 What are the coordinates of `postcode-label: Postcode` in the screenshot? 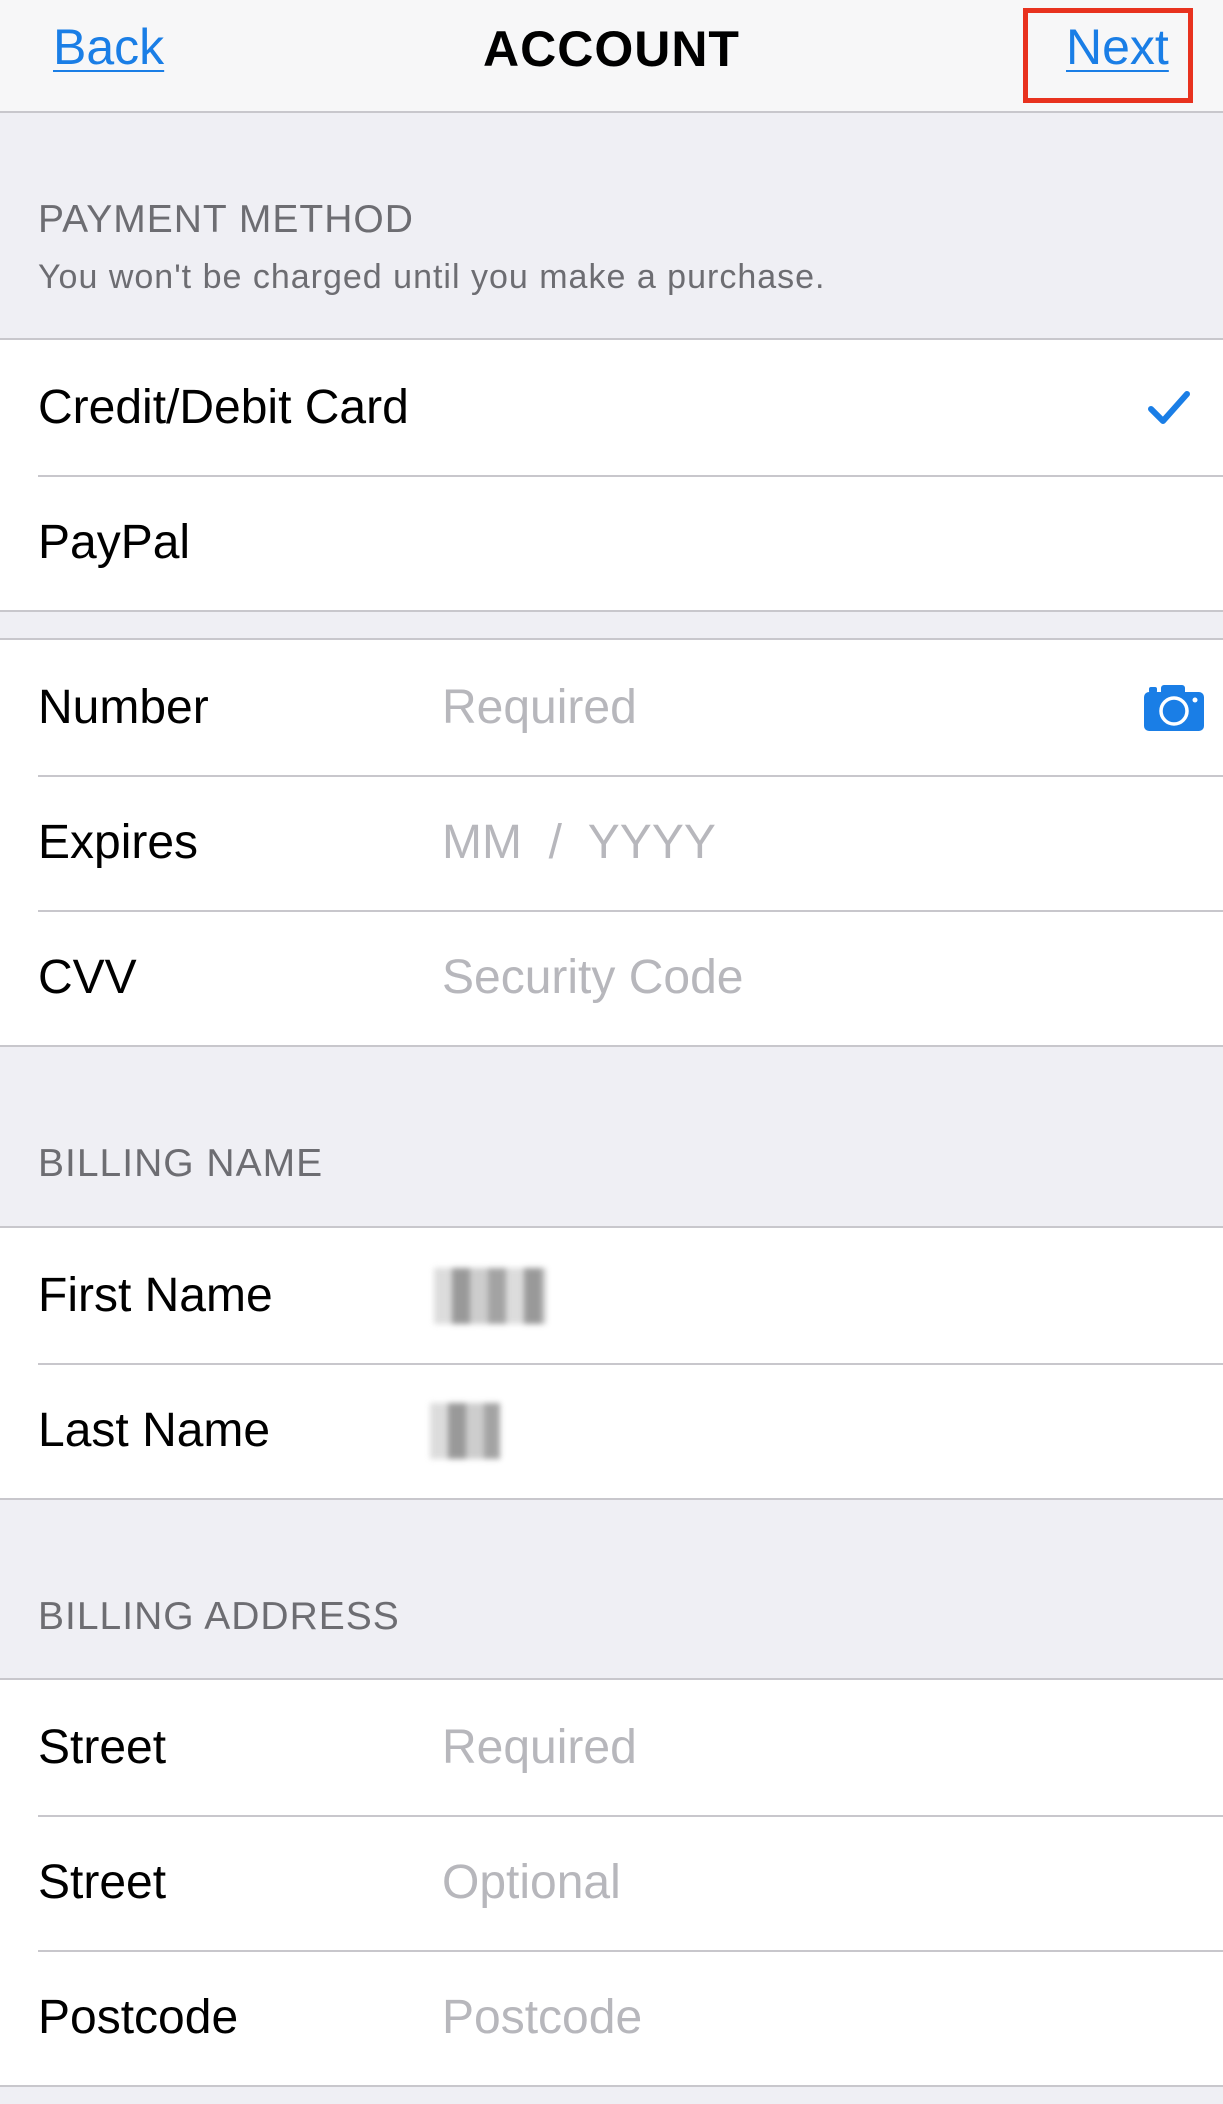 It's located at (138, 2017).